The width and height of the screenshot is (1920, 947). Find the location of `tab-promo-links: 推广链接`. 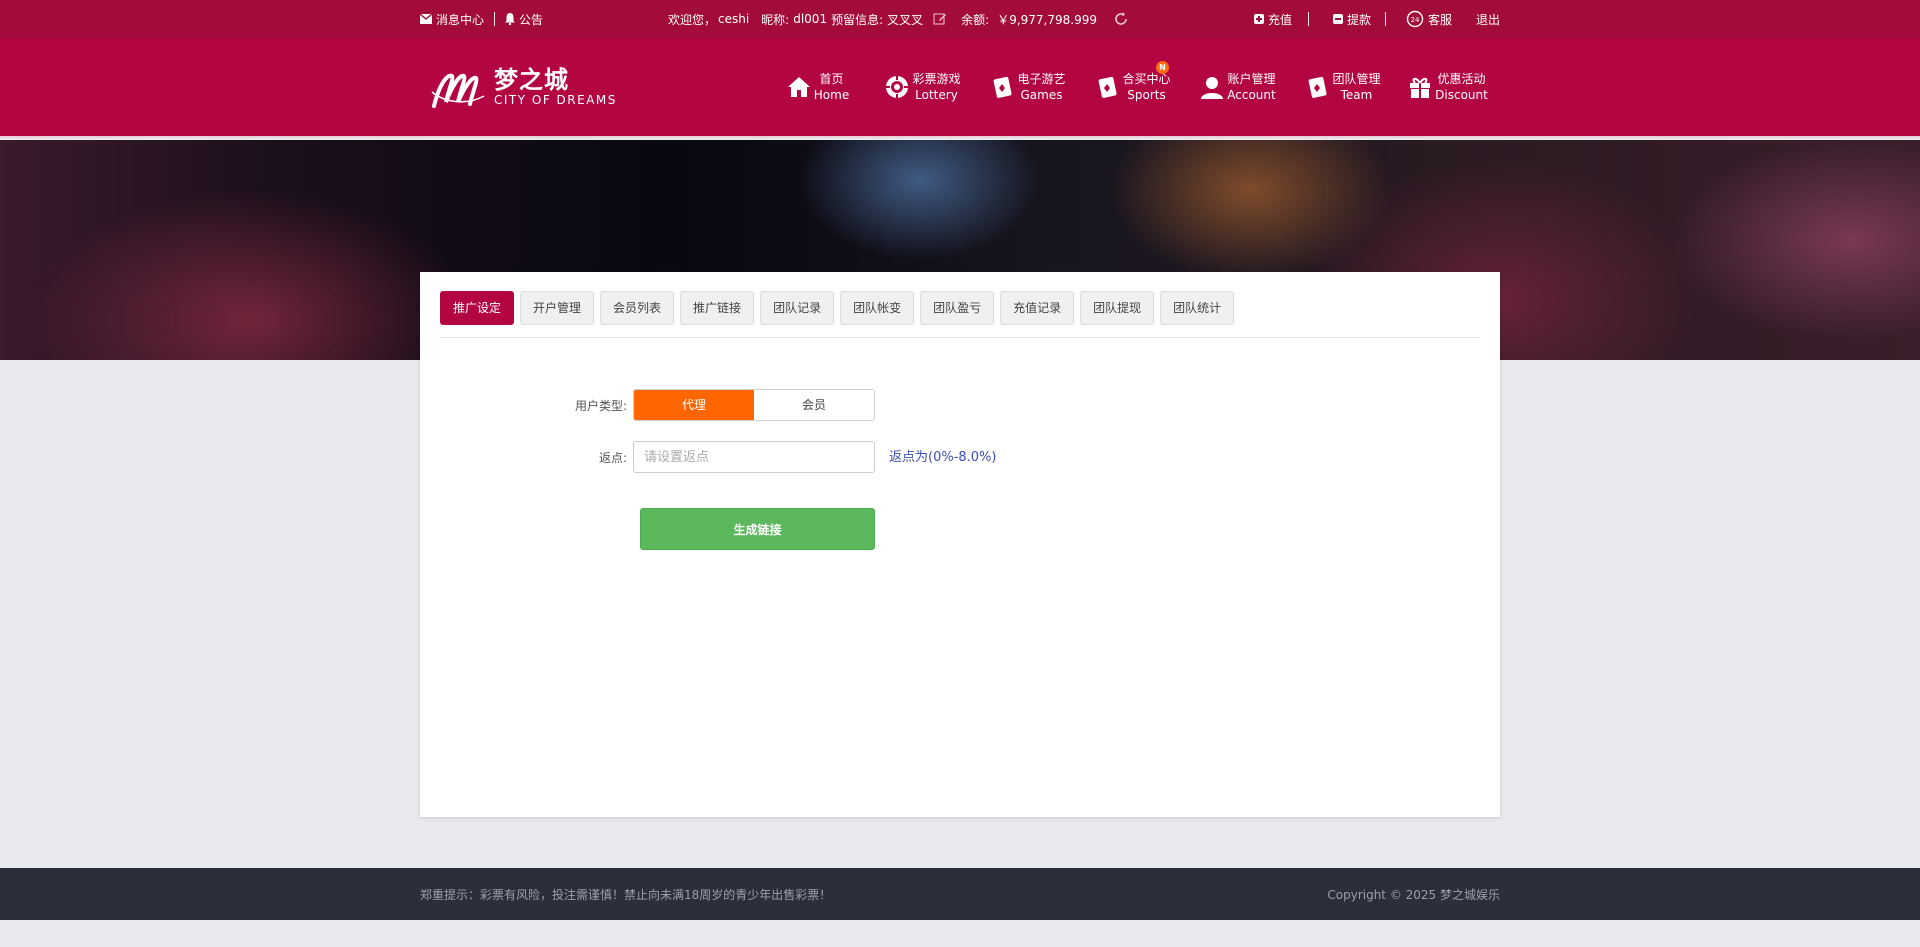

tab-promo-links: 推广链接 is located at coordinates (717, 308).